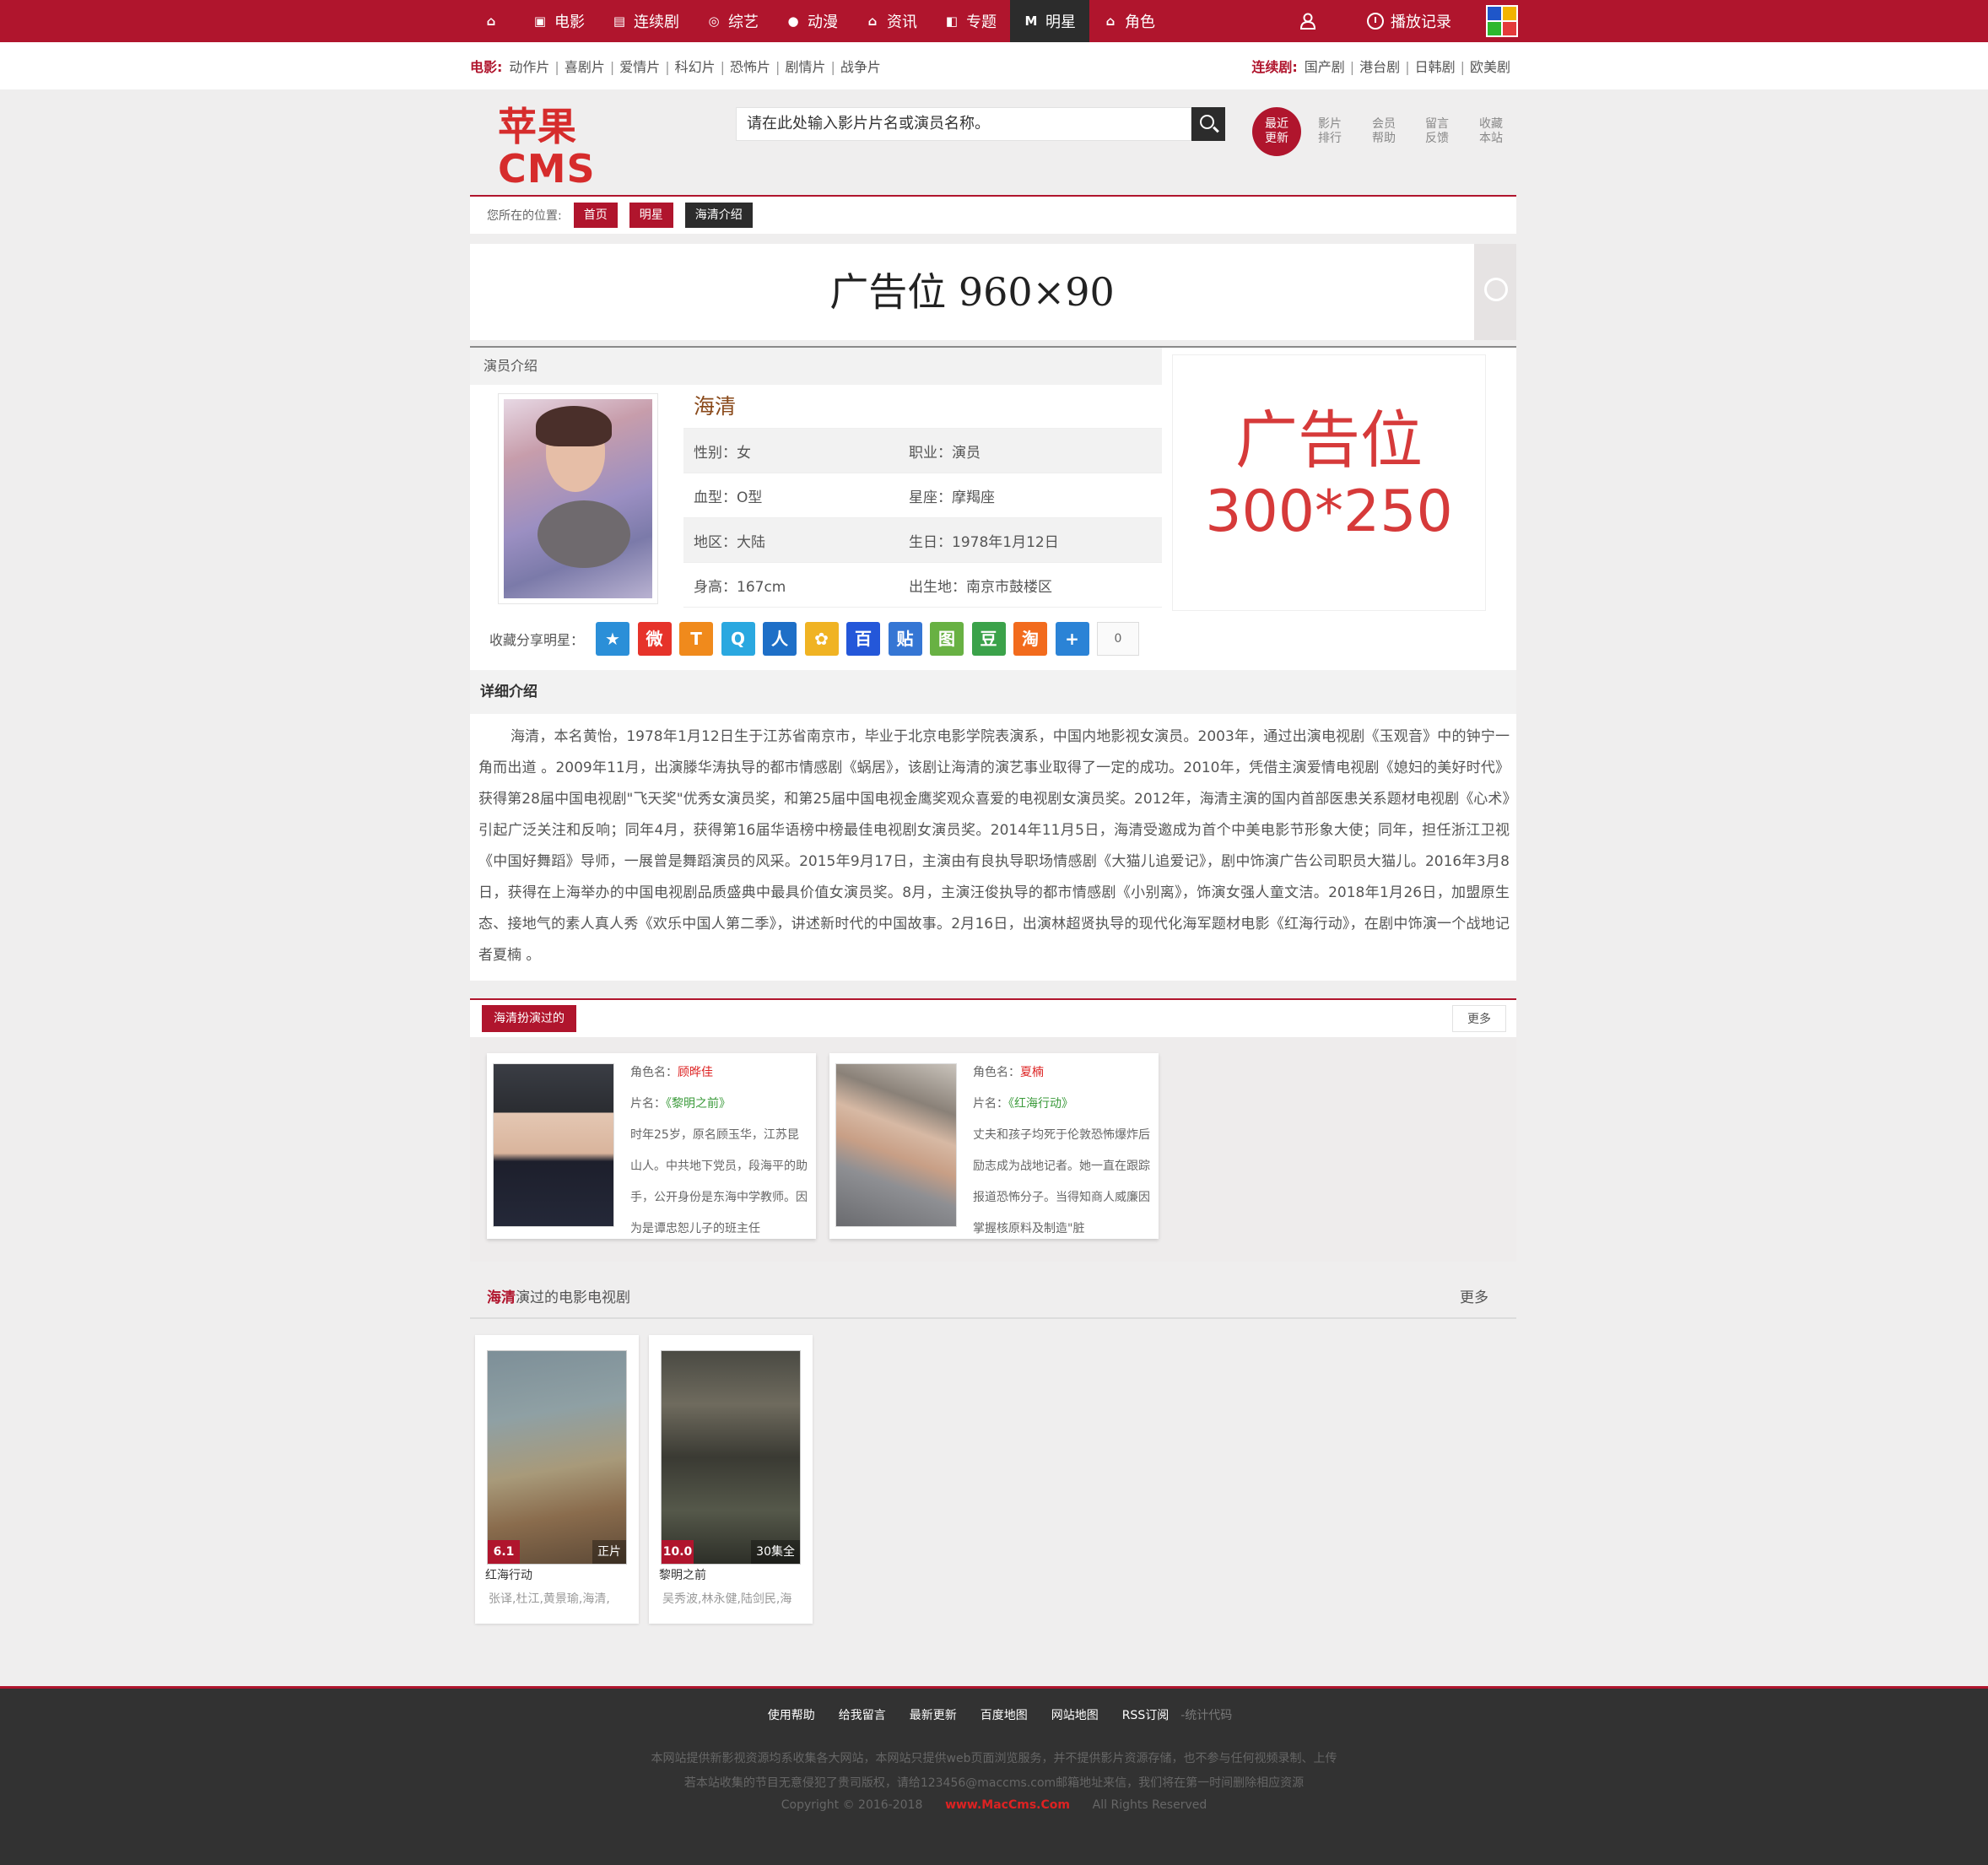 This screenshot has width=1988, height=1865. I want to click on work-card: 10.0 30集全 黎明之前 吴秀波,林永健,陆剑民,海, so click(731, 1479).